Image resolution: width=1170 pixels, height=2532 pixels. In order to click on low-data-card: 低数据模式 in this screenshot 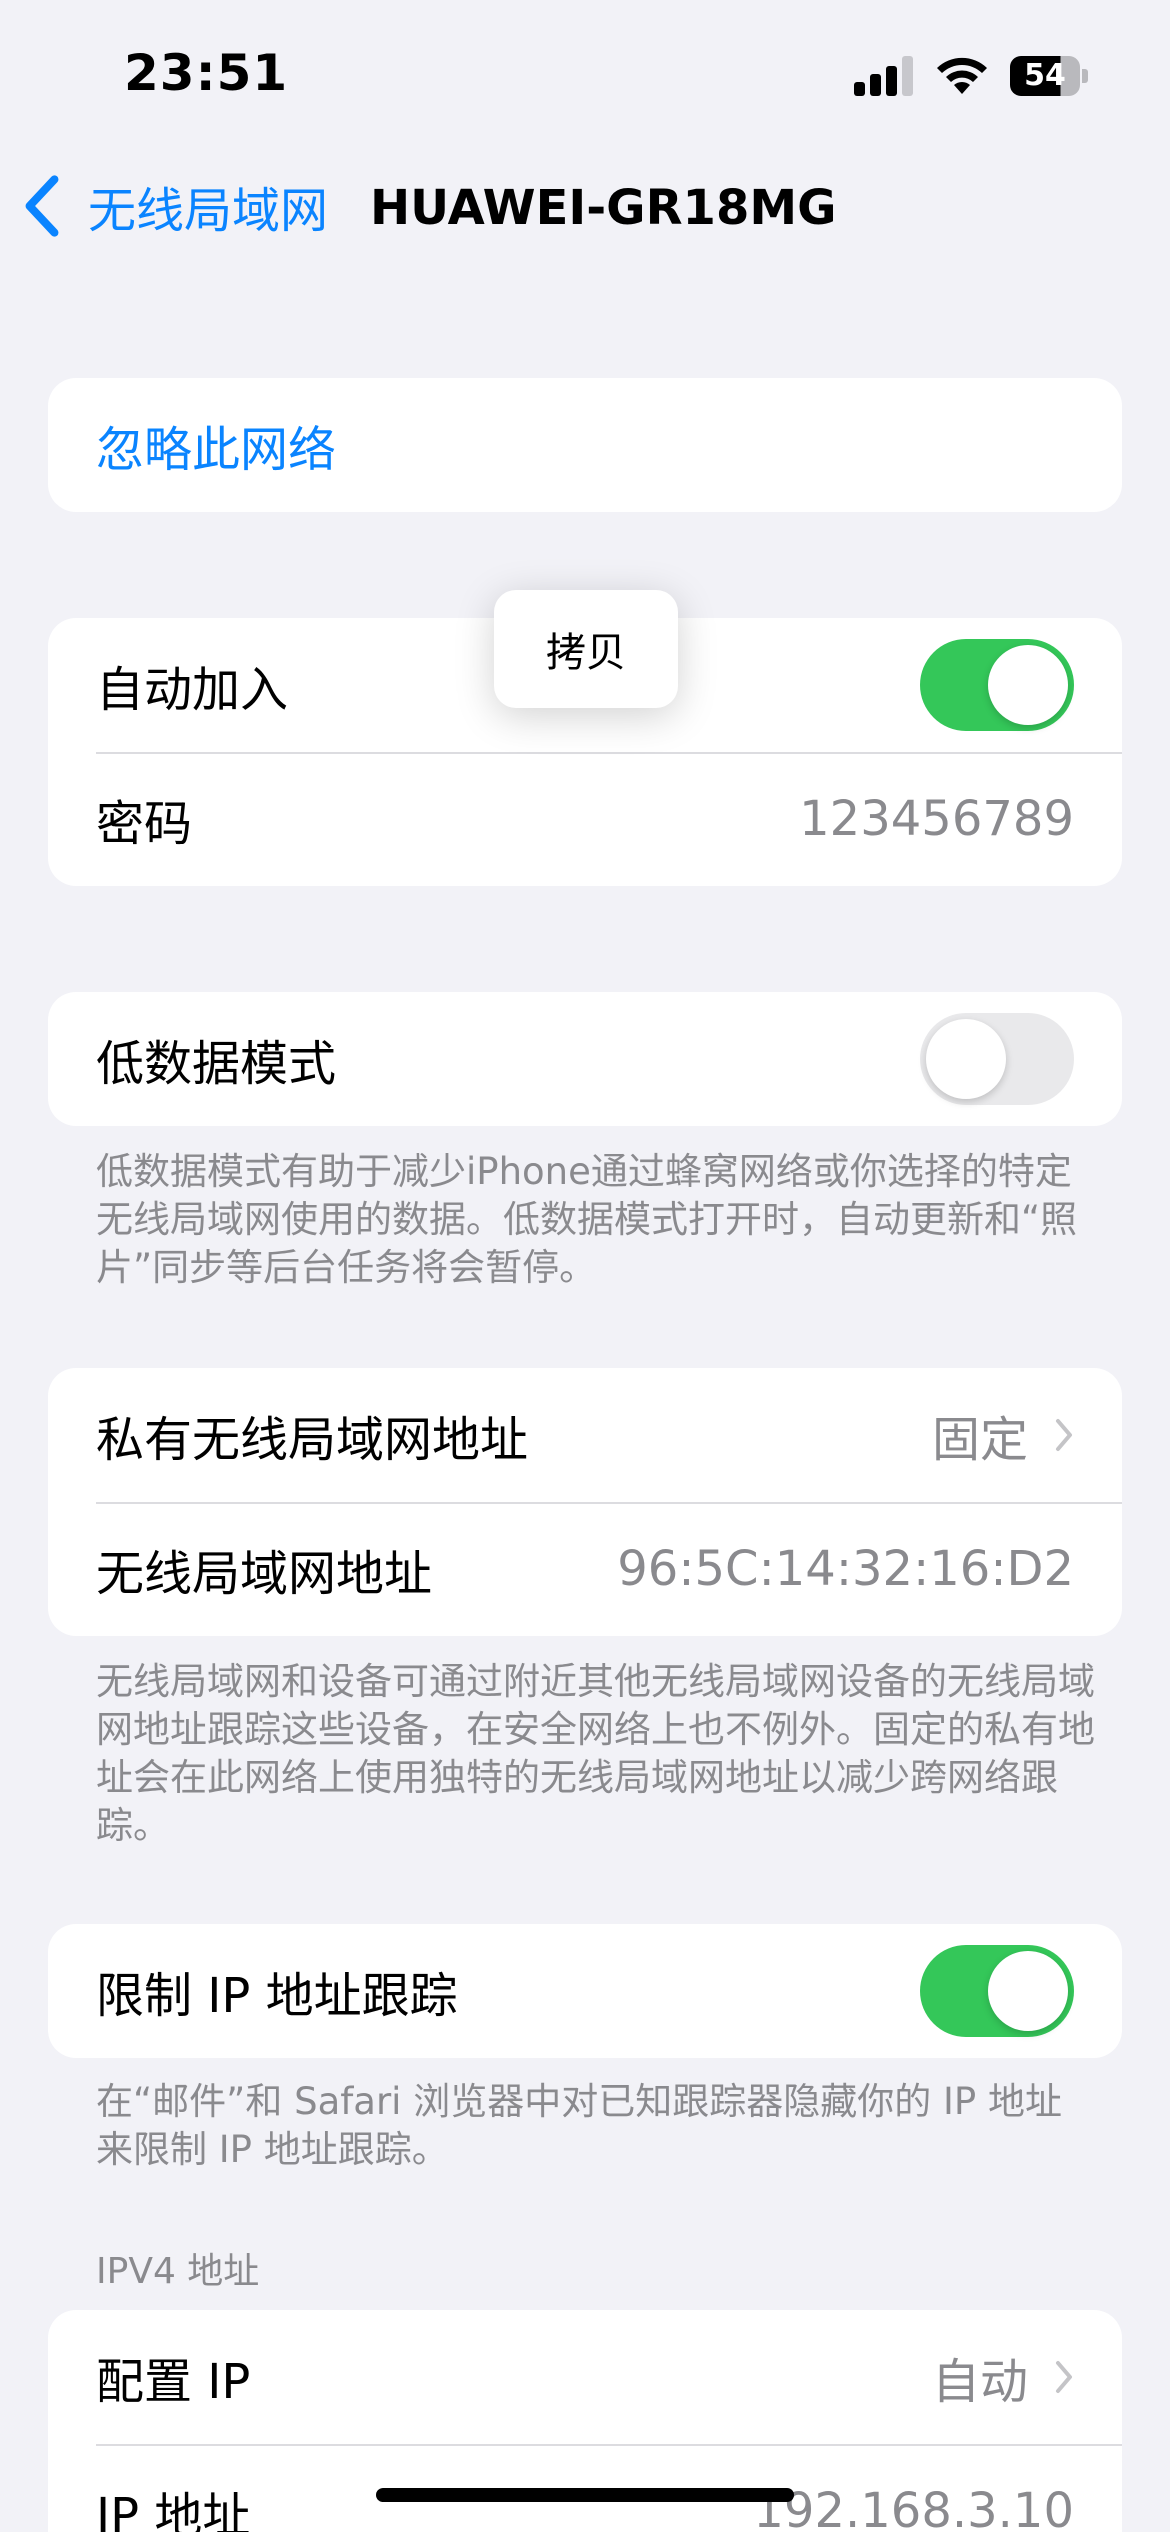, I will do `click(585, 1059)`.